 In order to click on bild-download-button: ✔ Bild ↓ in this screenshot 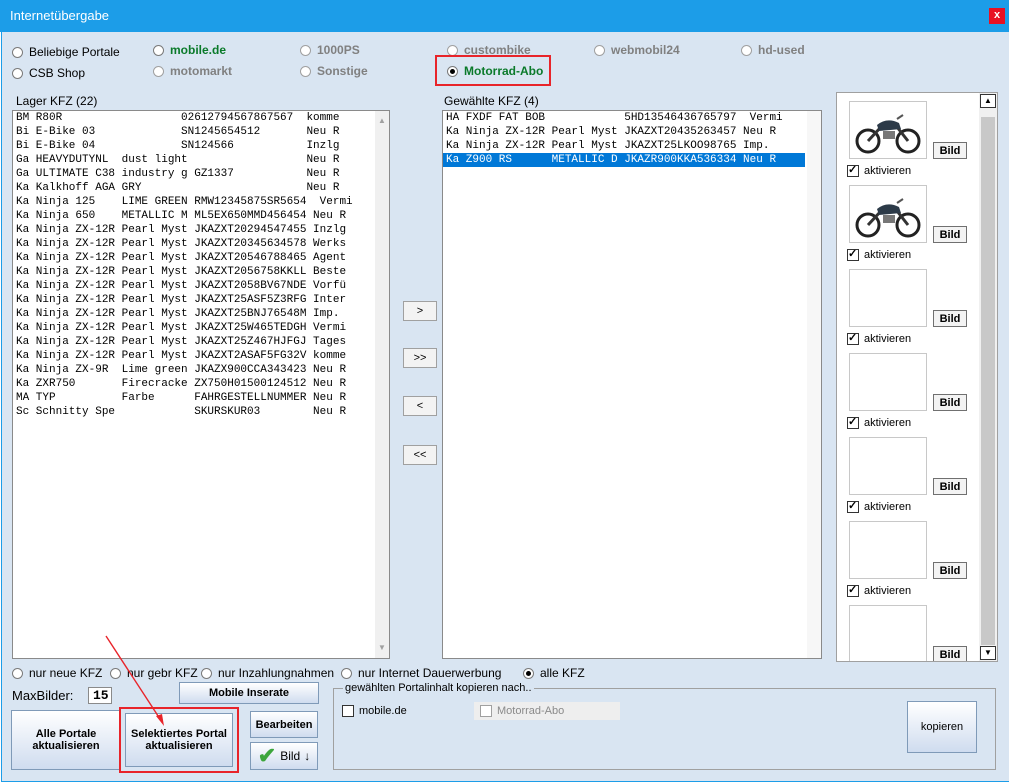, I will do `click(284, 756)`.